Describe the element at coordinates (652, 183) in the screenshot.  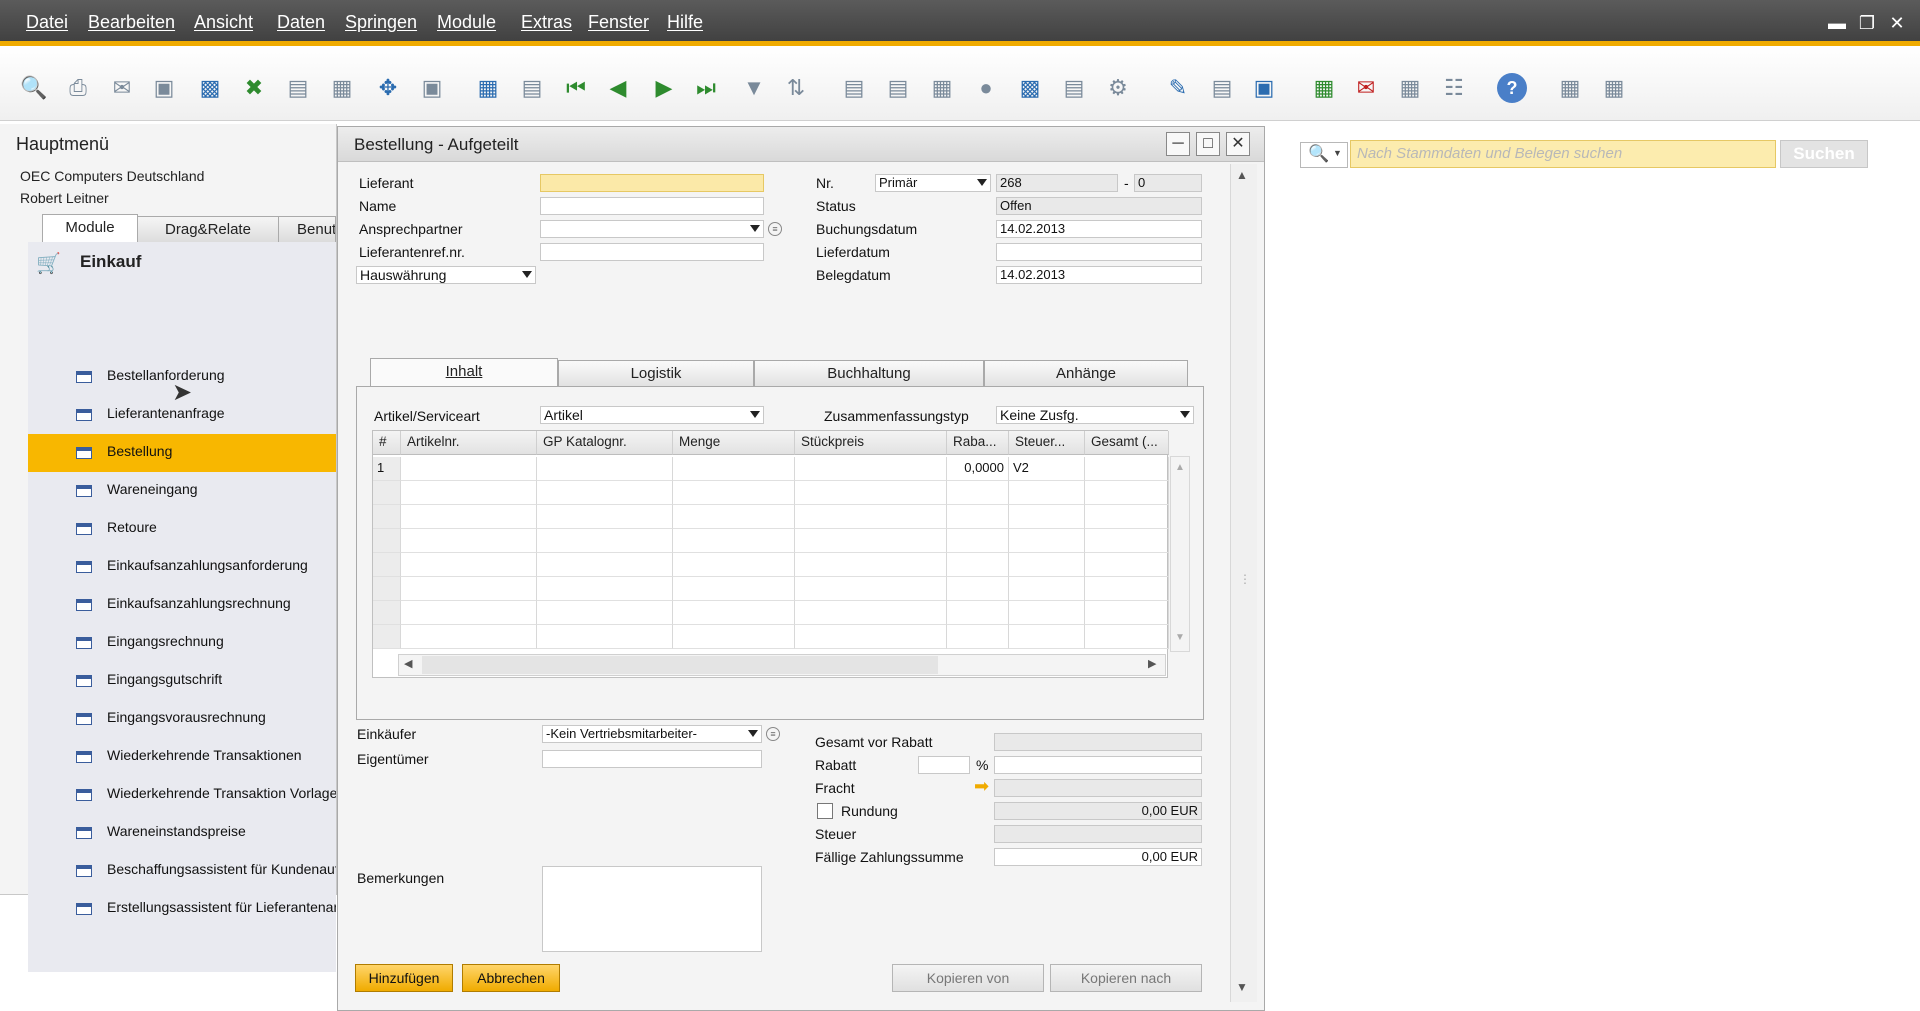
I see `lieferant-input` at that location.